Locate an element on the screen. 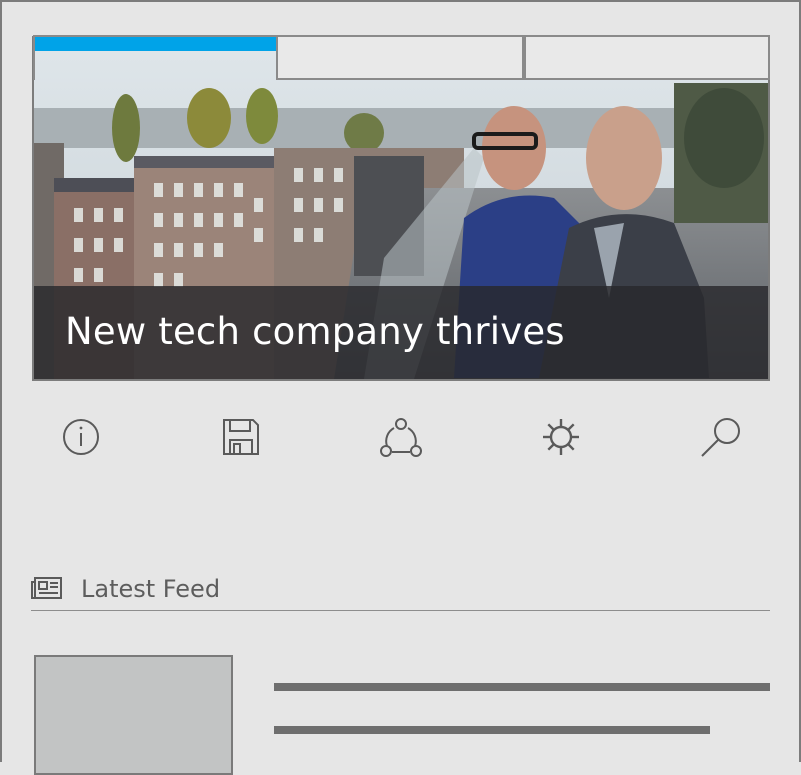 Image resolution: width=801 pixels, height=775 pixels. search-icon is located at coordinates (721, 437).